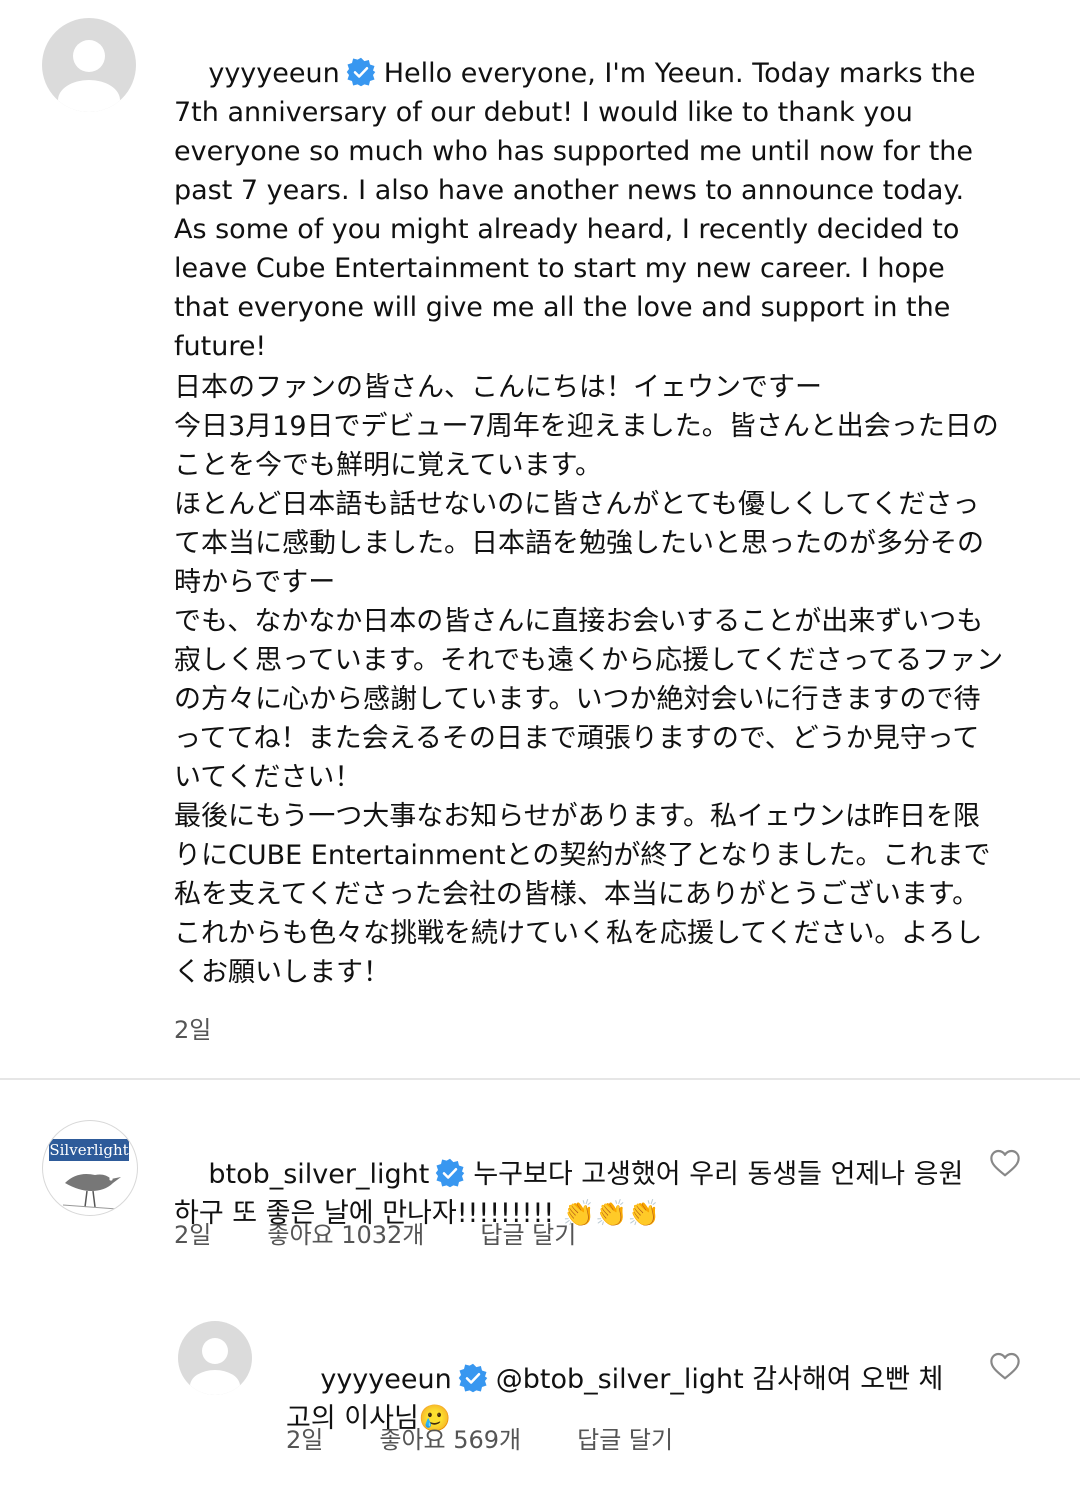  Describe the element at coordinates (273, 73) in the screenshot. I see `caption-username: yyyyeeun` at that location.